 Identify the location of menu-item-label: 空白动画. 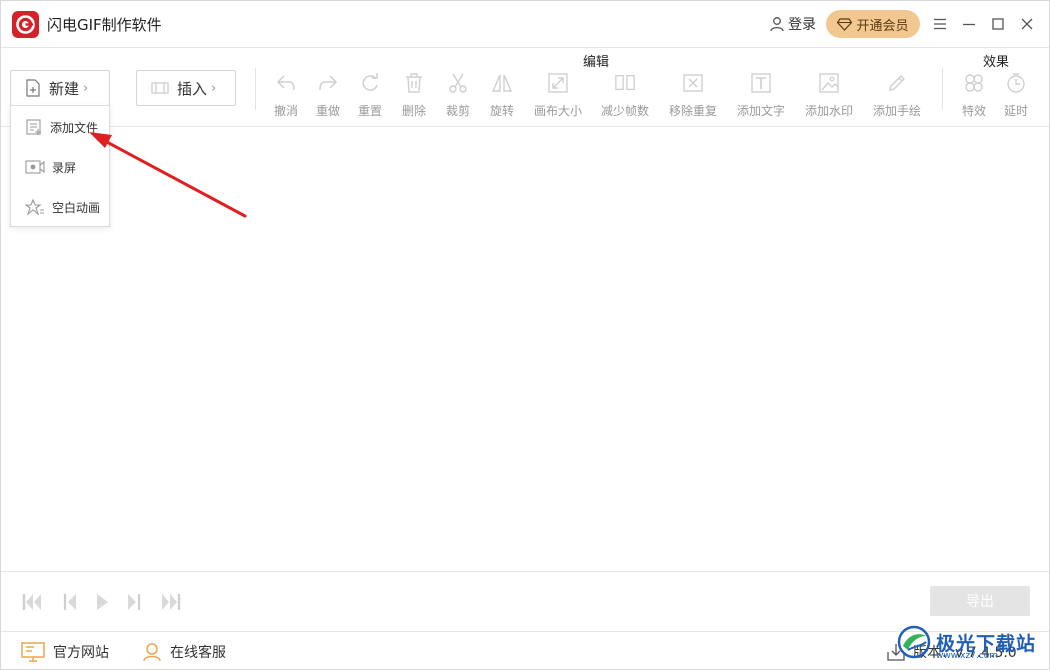
(76, 207).